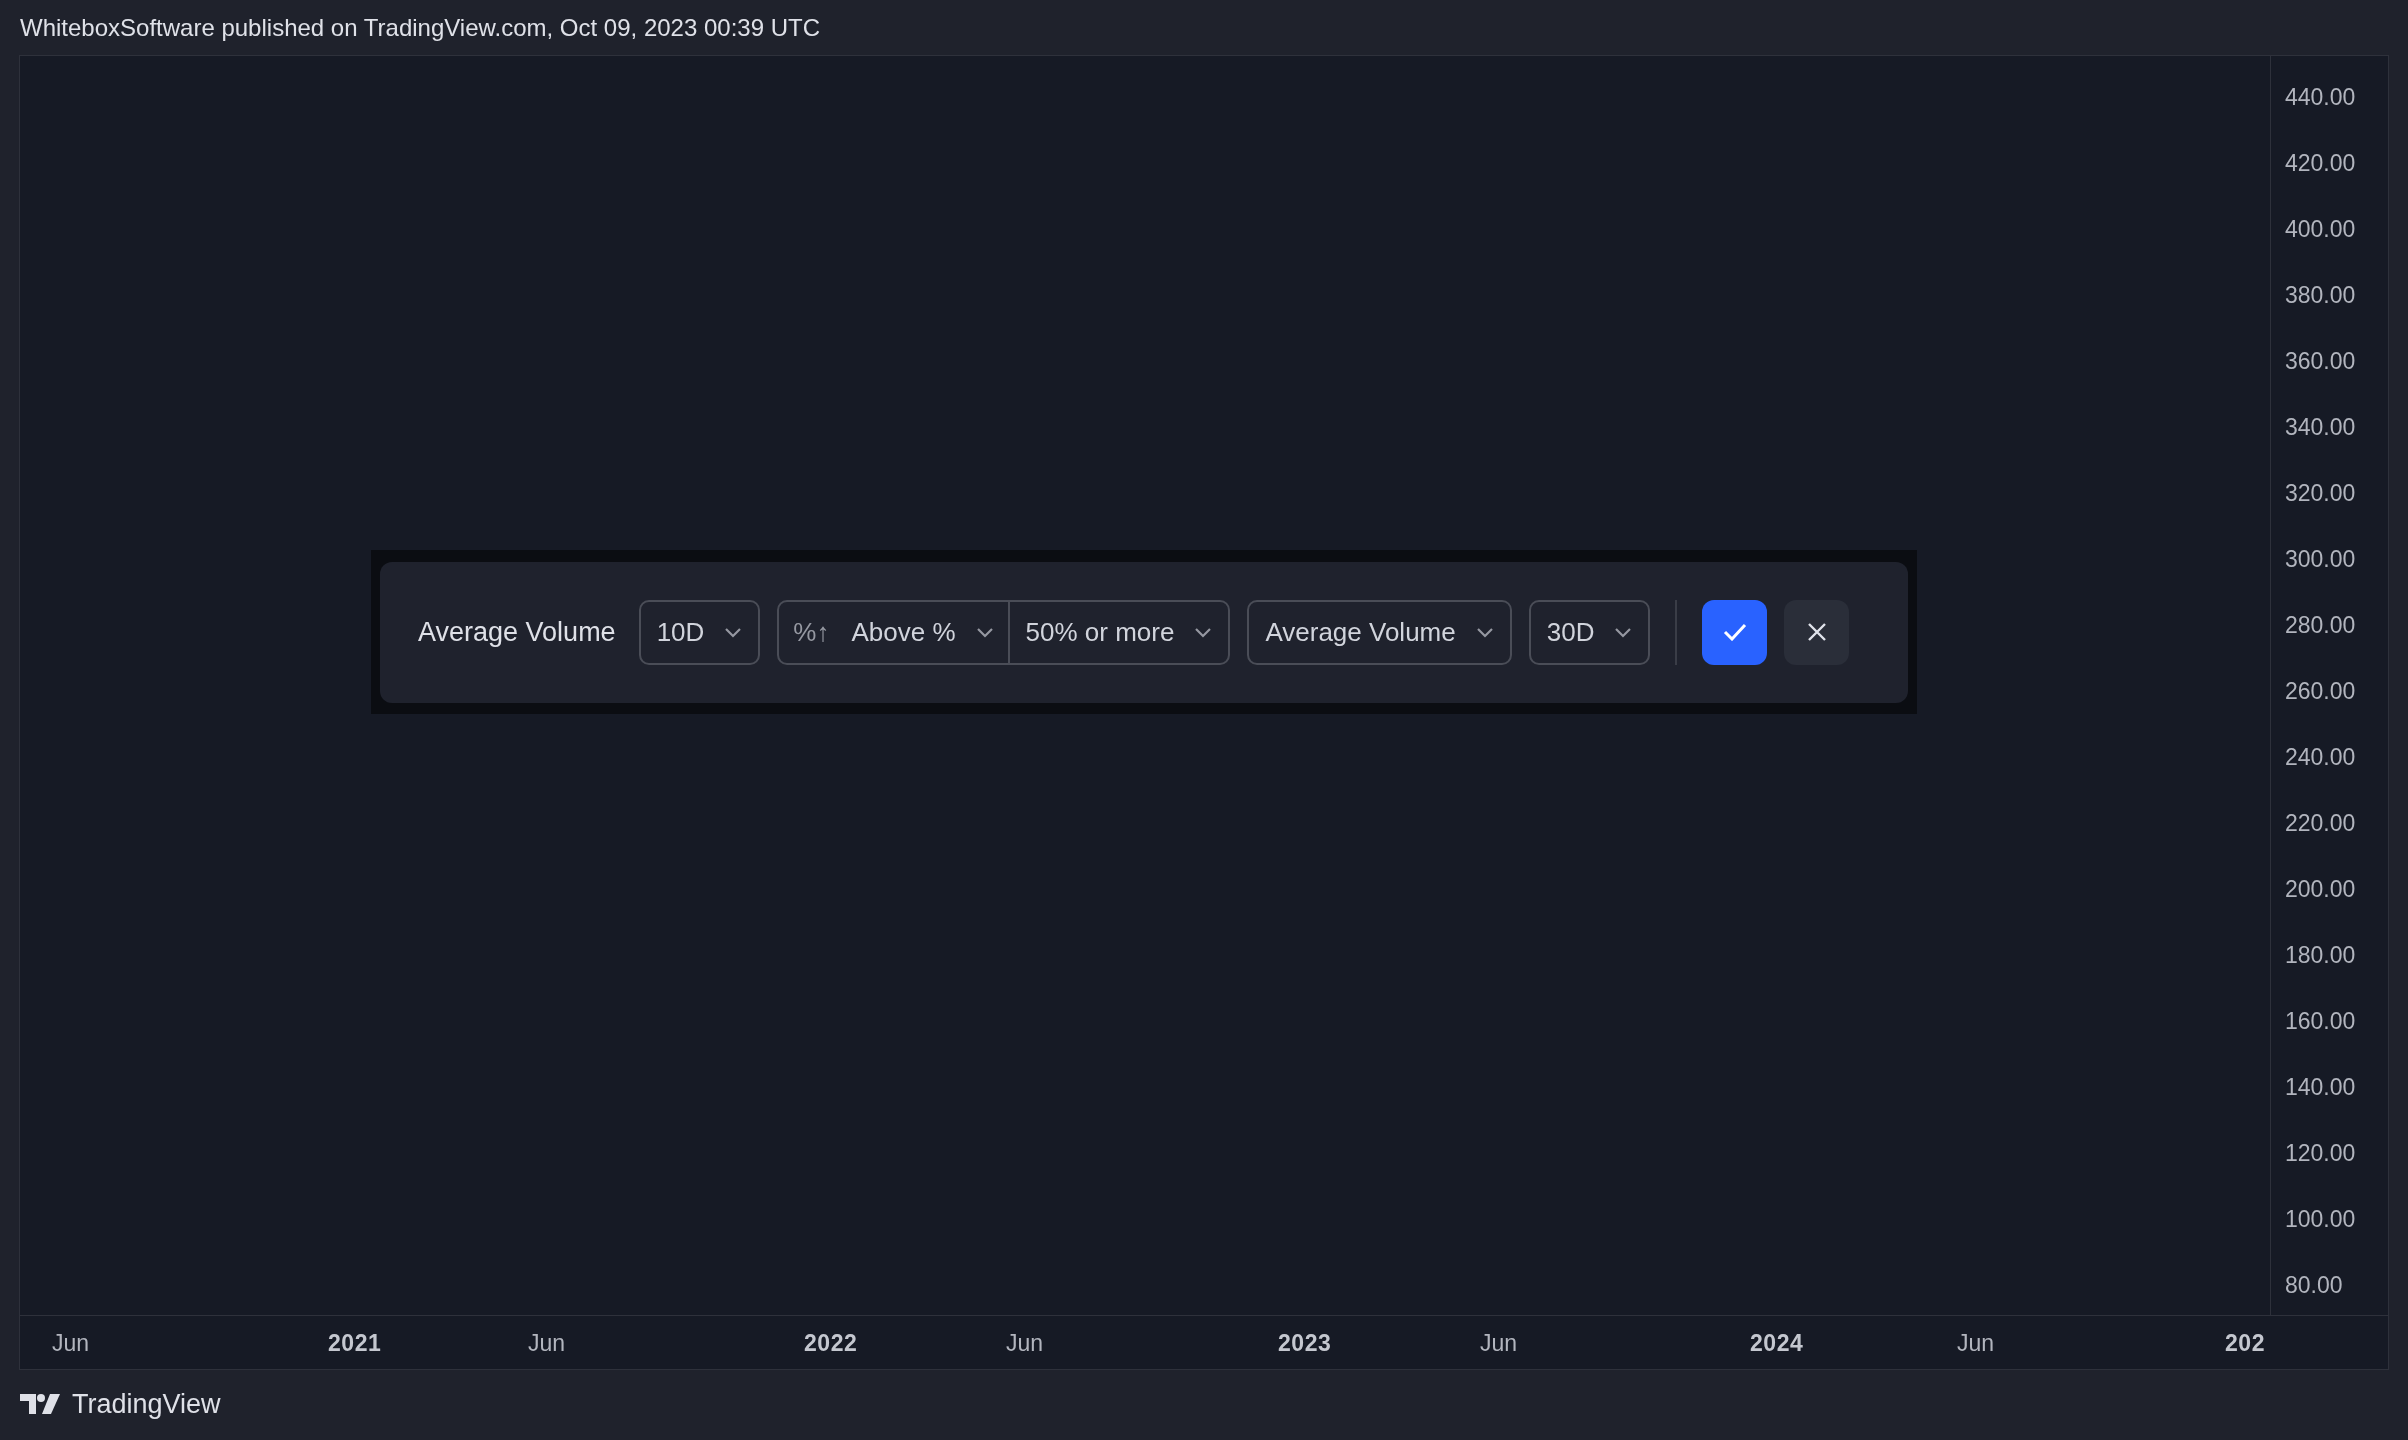 Image resolution: width=2408 pixels, height=1440 pixels. What do you see at coordinates (831, 1343) in the screenshot?
I see `time-label: 2022` at bounding box center [831, 1343].